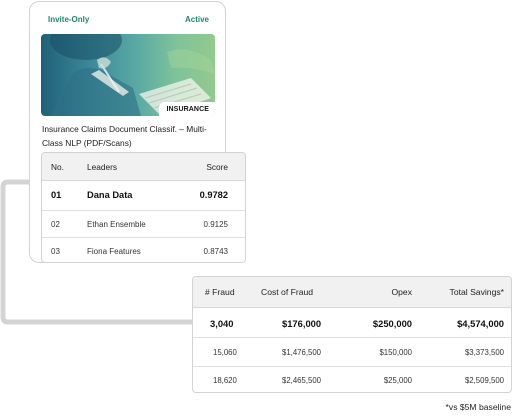 This screenshot has height=417, width=513. What do you see at coordinates (215, 251) in the screenshot?
I see `leader-score: 0.8743` at bounding box center [215, 251].